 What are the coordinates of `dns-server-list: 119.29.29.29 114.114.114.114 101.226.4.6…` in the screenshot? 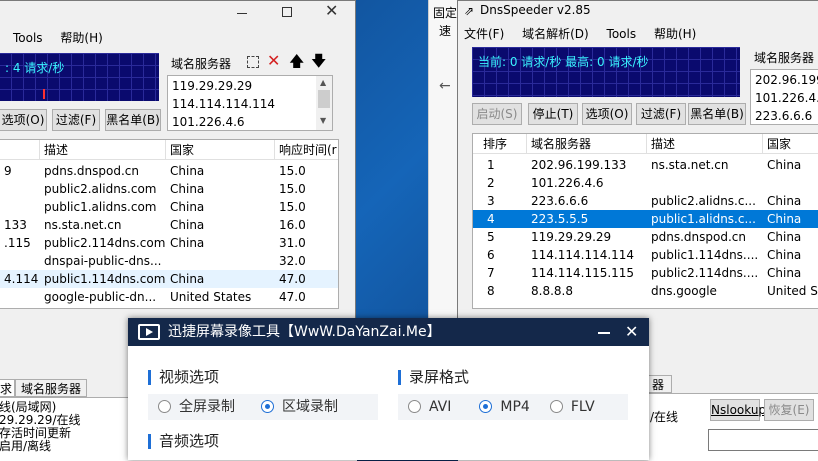 It's located at (250, 103).